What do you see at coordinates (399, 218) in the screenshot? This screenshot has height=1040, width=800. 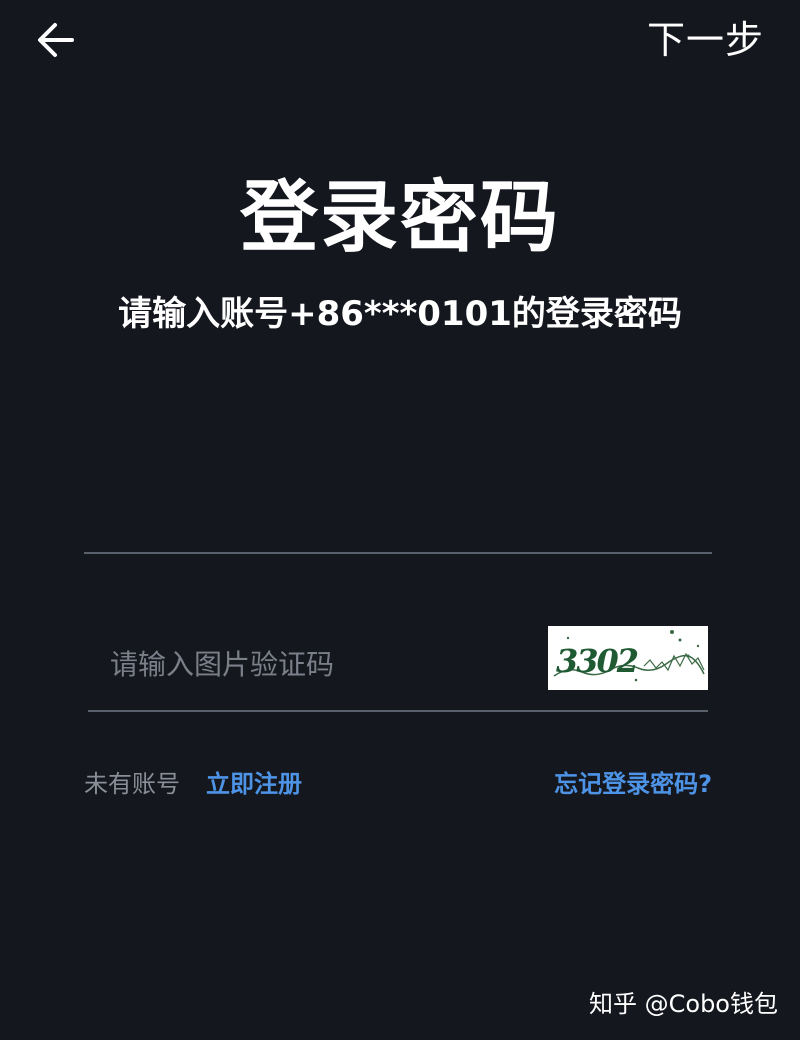 I see `page-title: 登录密码` at bounding box center [399, 218].